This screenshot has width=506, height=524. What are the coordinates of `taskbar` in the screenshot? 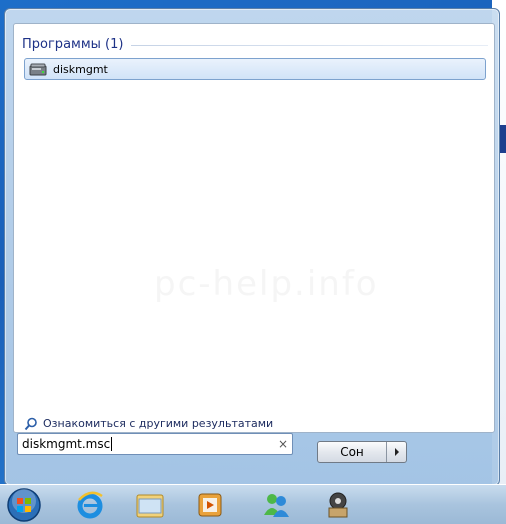 It's located at (253, 504).